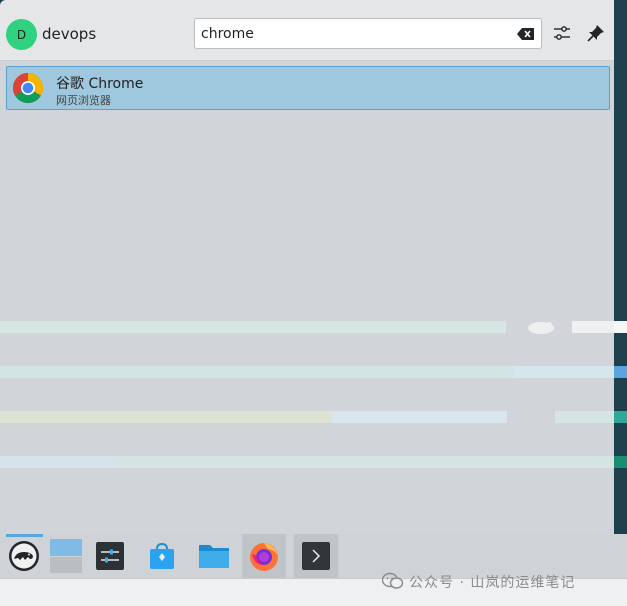 The image size is (627, 606). I want to click on active-indicator, so click(24, 535).